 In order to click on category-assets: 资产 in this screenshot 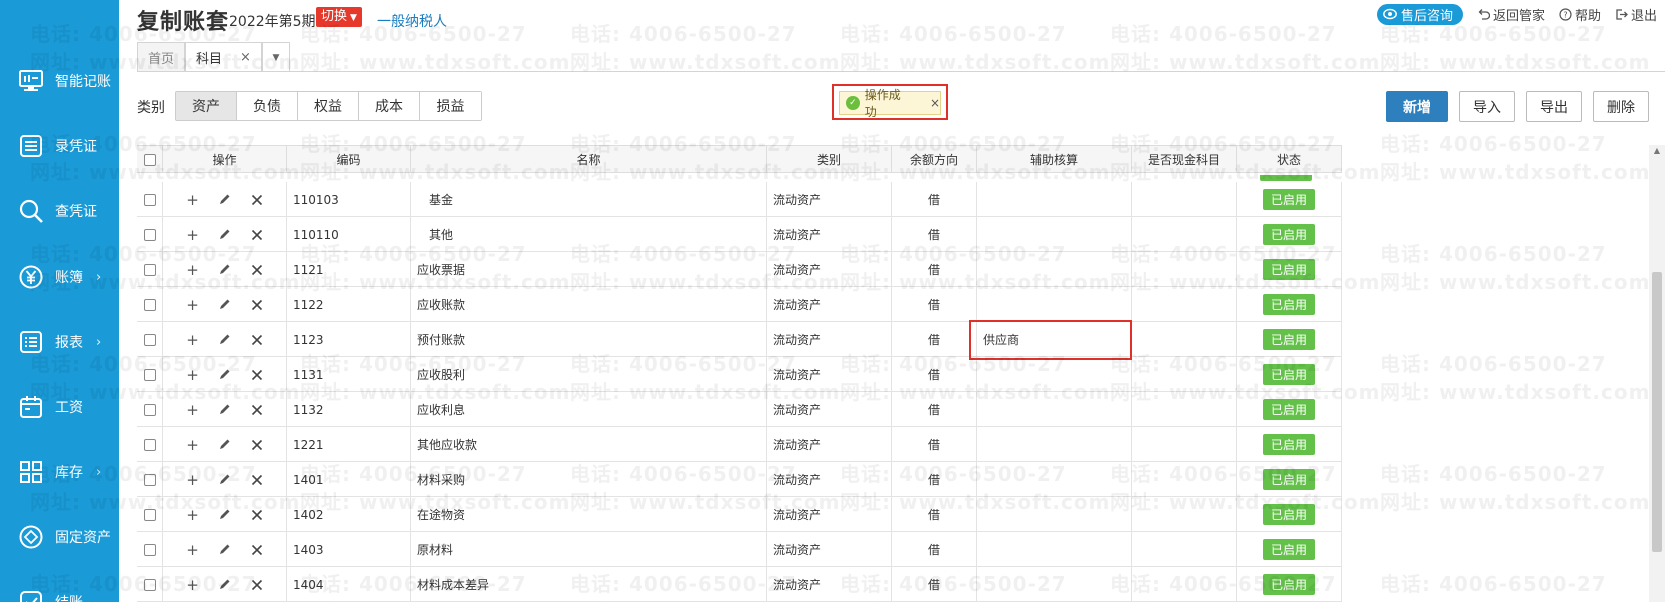, I will do `click(206, 106)`.